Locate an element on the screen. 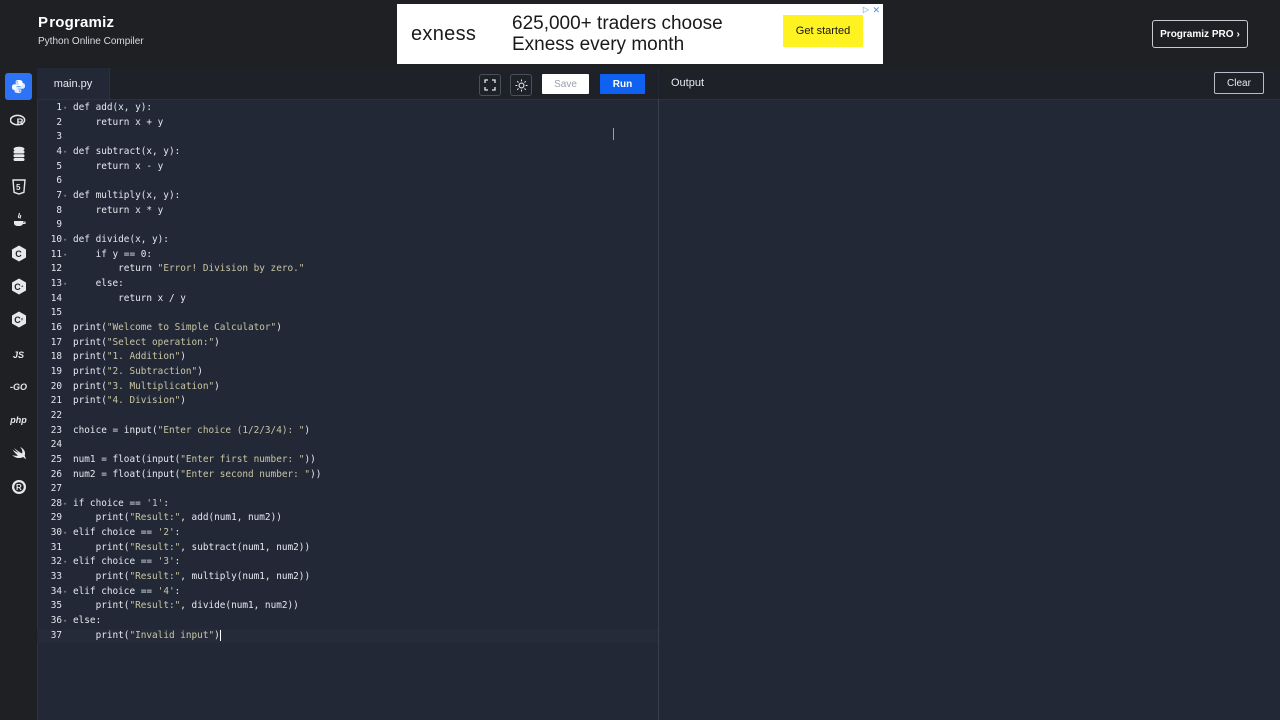 This screenshot has width=1280, height=720. code-line: 18 print("1. Addition") is located at coordinates (347, 357).